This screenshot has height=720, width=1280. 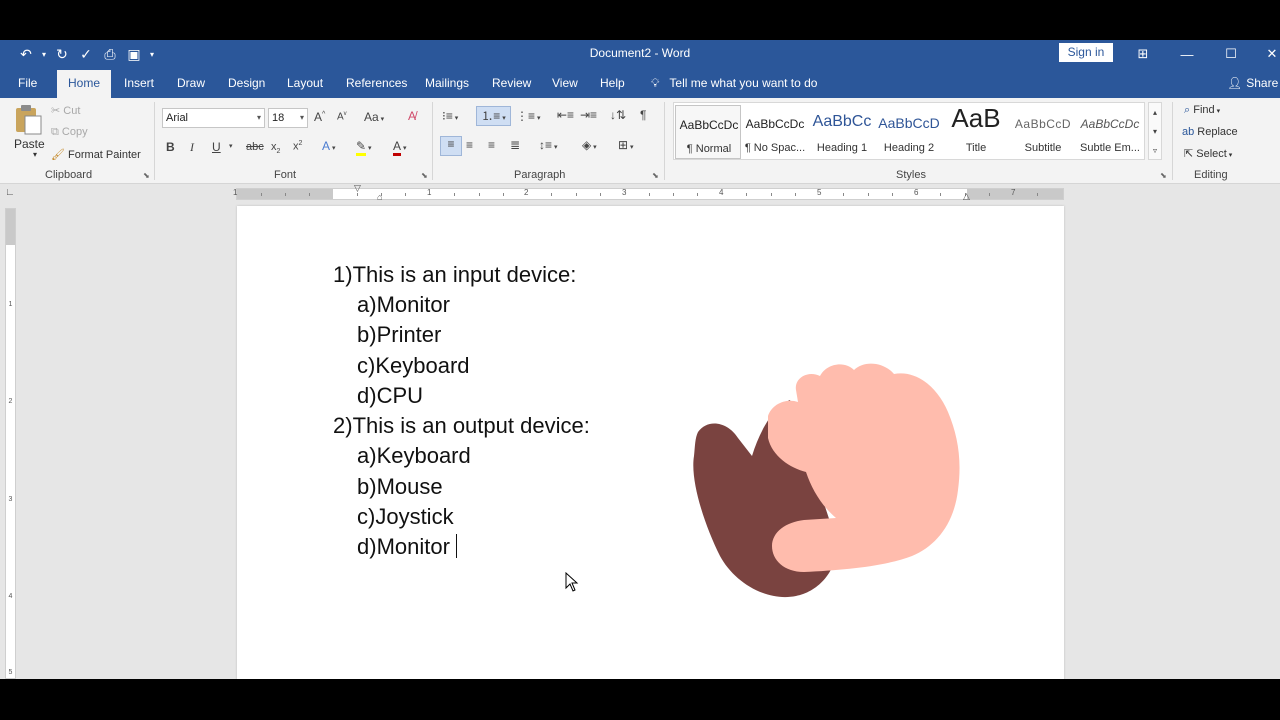 What do you see at coordinates (275, 148) in the screenshot?
I see `subscript-icon: x2` at bounding box center [275, 148].